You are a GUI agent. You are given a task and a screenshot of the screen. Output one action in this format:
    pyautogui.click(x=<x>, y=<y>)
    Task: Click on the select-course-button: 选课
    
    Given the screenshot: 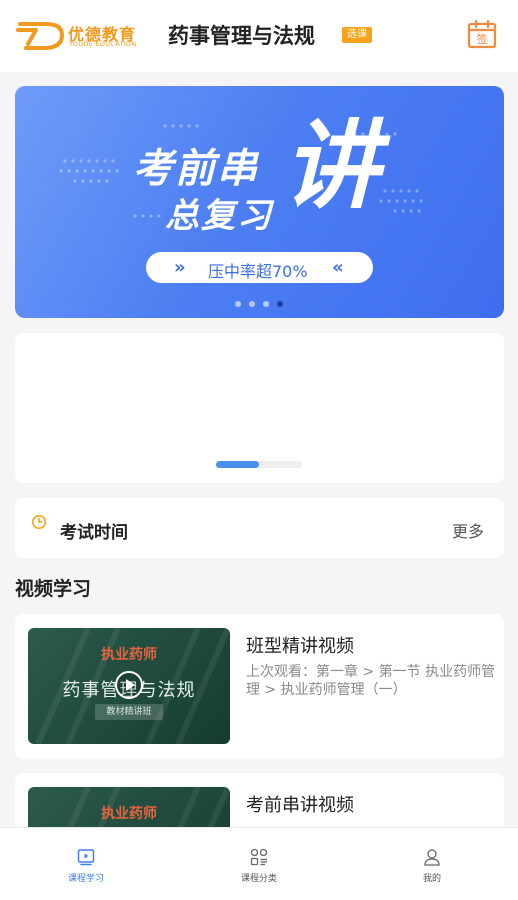 What is the action you would take?
    pyautogui.click(x=357, y=35)
    